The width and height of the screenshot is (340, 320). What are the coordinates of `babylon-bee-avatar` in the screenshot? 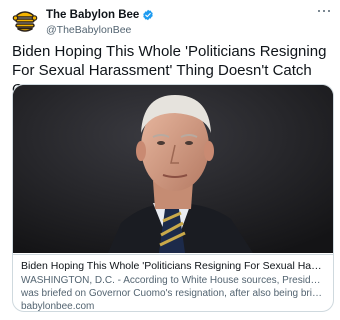 It's located at (25, 21).